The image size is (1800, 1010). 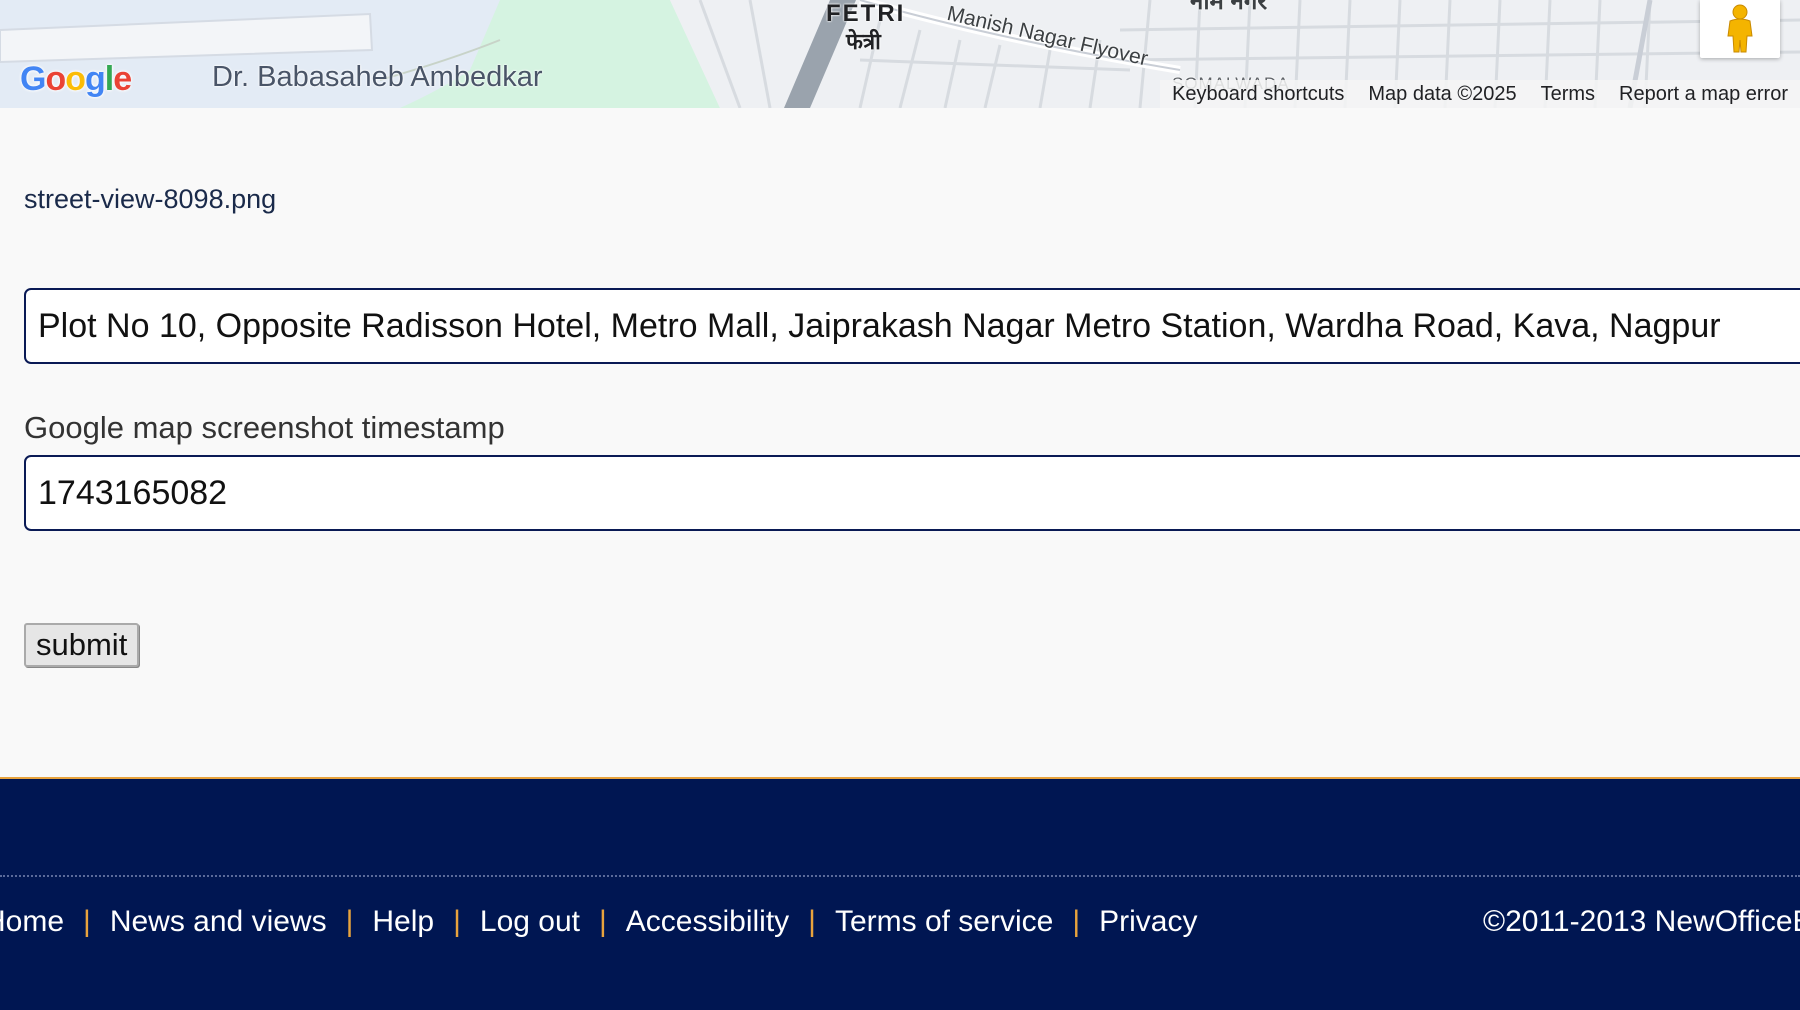 What do you see at coordinates (264, 427) in the screenshot?
I see `timestamp-label: Google map screenshot timestamp` at bounding box center [264, 427].